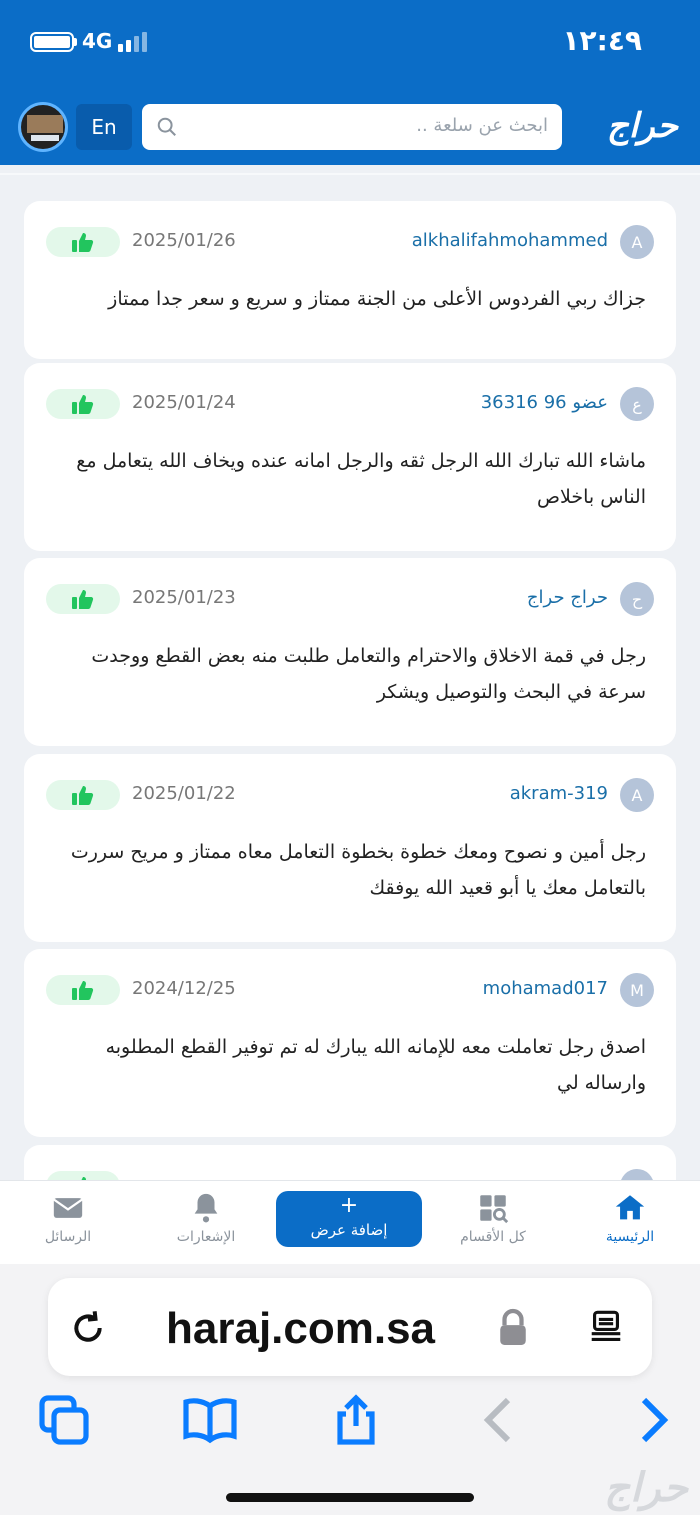 This screenshot has height=1515, width=700. I want to click on review-date: 2025/01/26, so click(184, 240).